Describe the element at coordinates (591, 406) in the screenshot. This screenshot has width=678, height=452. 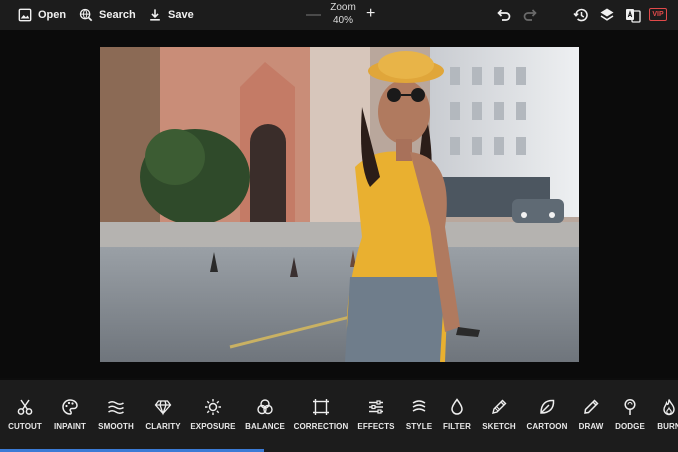
I see `pen-icon` at that location.